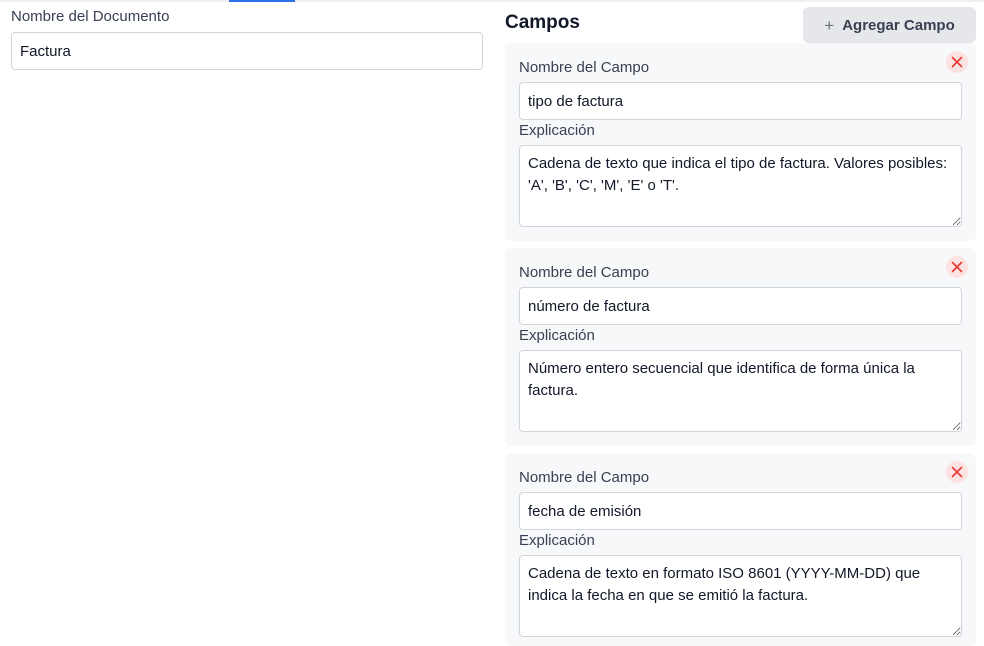 This screenshot has height=646, width=984. Describe the element at coordinates (90, 16) in the screenshot. I see `document-name-label: Nombre del Documento` at that location.